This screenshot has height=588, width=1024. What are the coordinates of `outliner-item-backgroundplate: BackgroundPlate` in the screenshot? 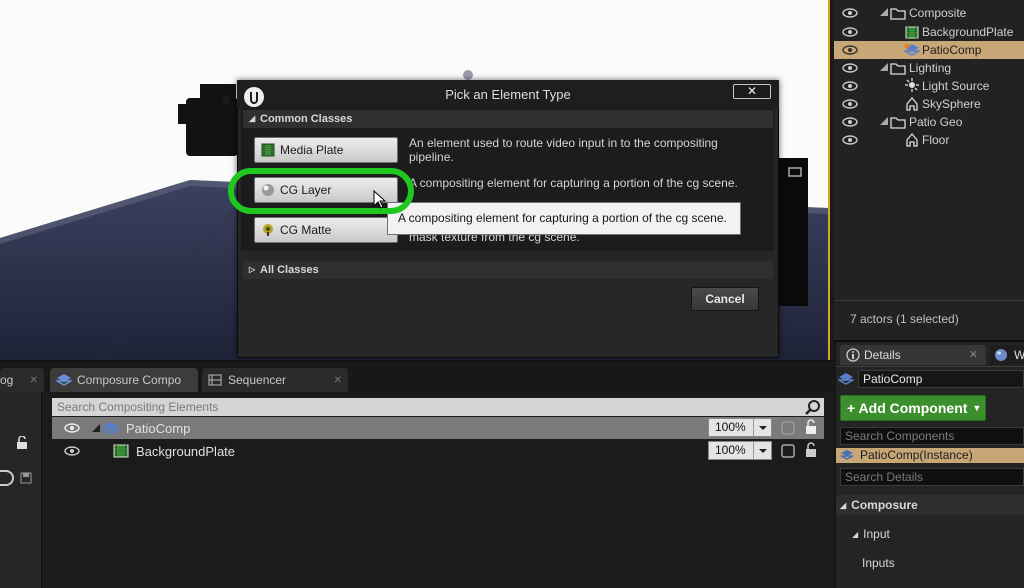 It's located at (929, 32).